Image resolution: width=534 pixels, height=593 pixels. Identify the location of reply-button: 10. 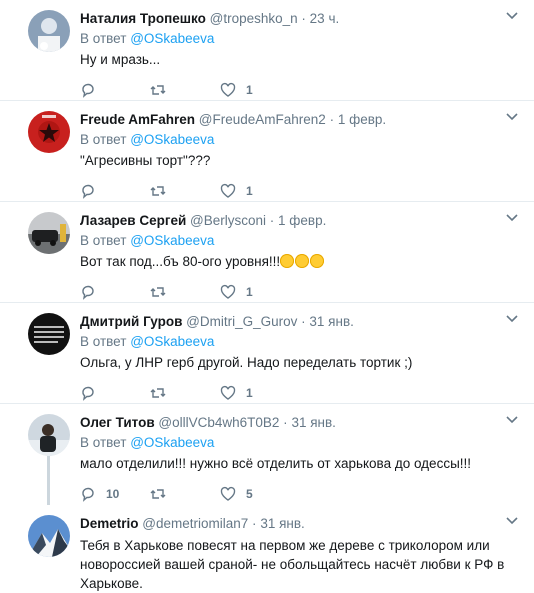
(115, 494).